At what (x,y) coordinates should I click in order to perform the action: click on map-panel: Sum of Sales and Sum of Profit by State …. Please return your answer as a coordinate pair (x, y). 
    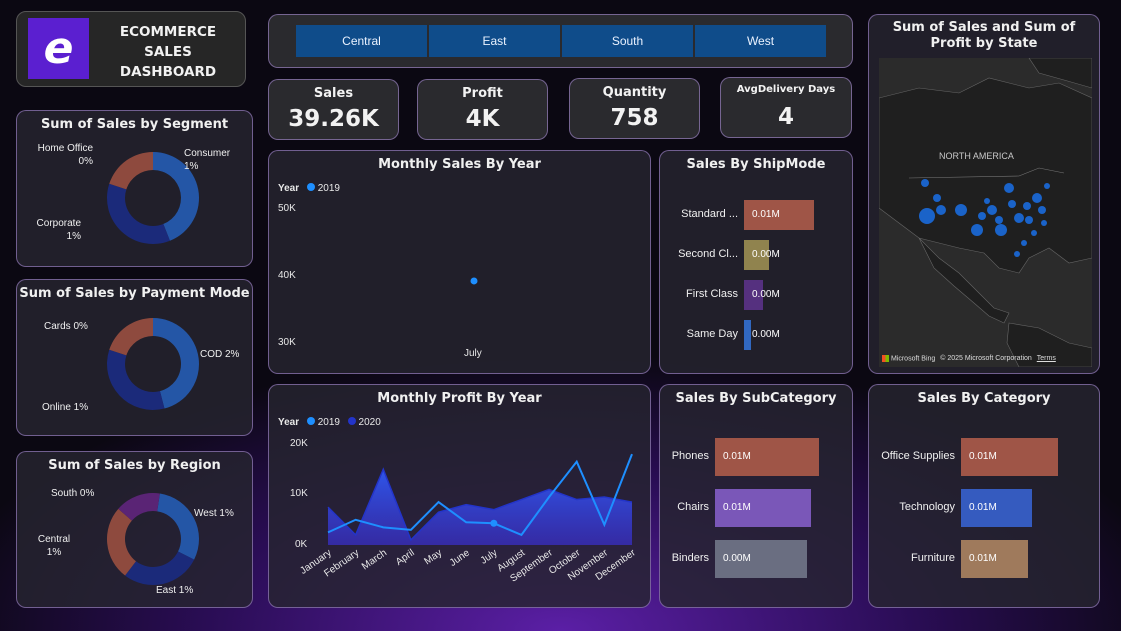
    Looking at the image, I should click on (984, 194).